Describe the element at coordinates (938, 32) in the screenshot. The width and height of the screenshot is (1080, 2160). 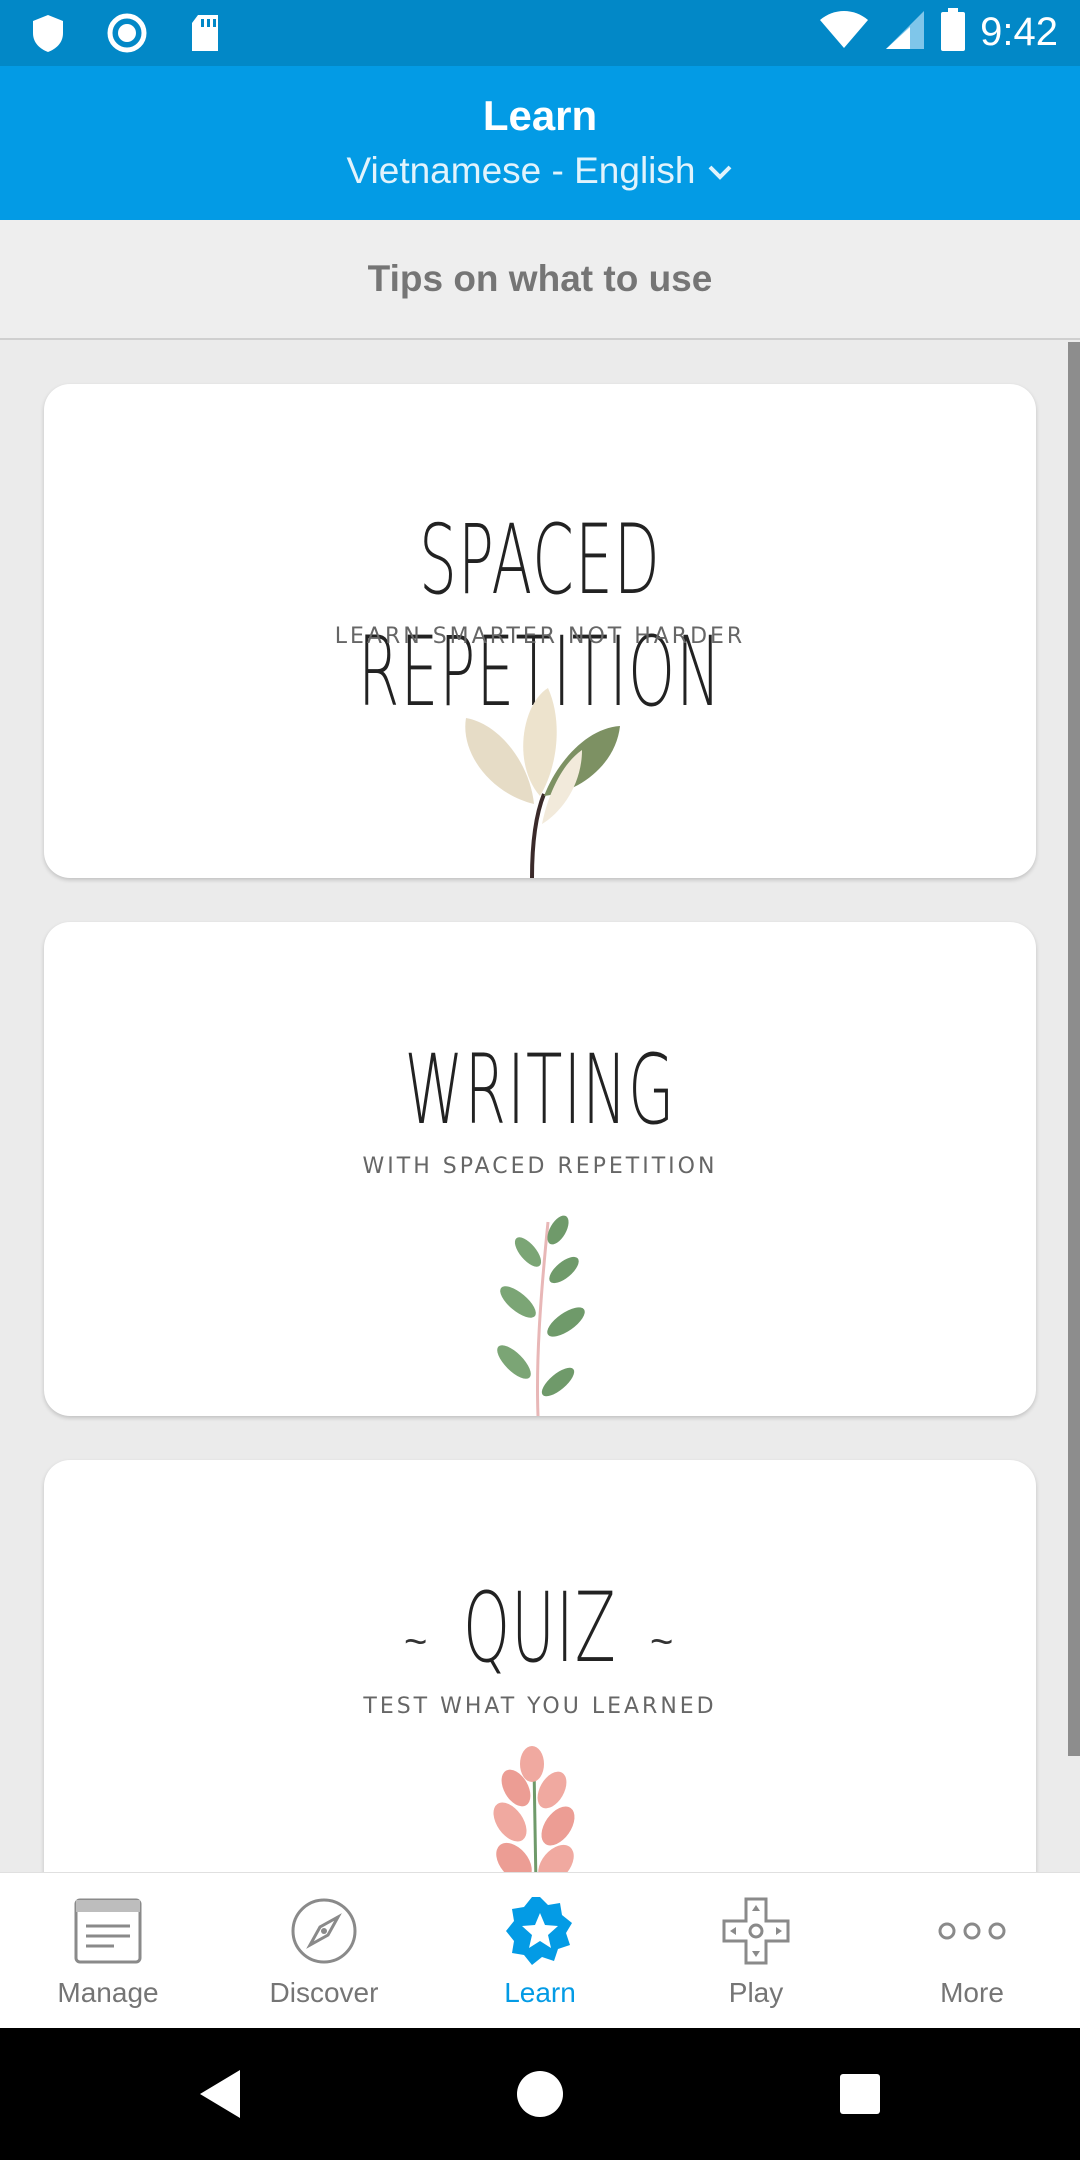
I see `status-right-icons: 9:42` at that location.